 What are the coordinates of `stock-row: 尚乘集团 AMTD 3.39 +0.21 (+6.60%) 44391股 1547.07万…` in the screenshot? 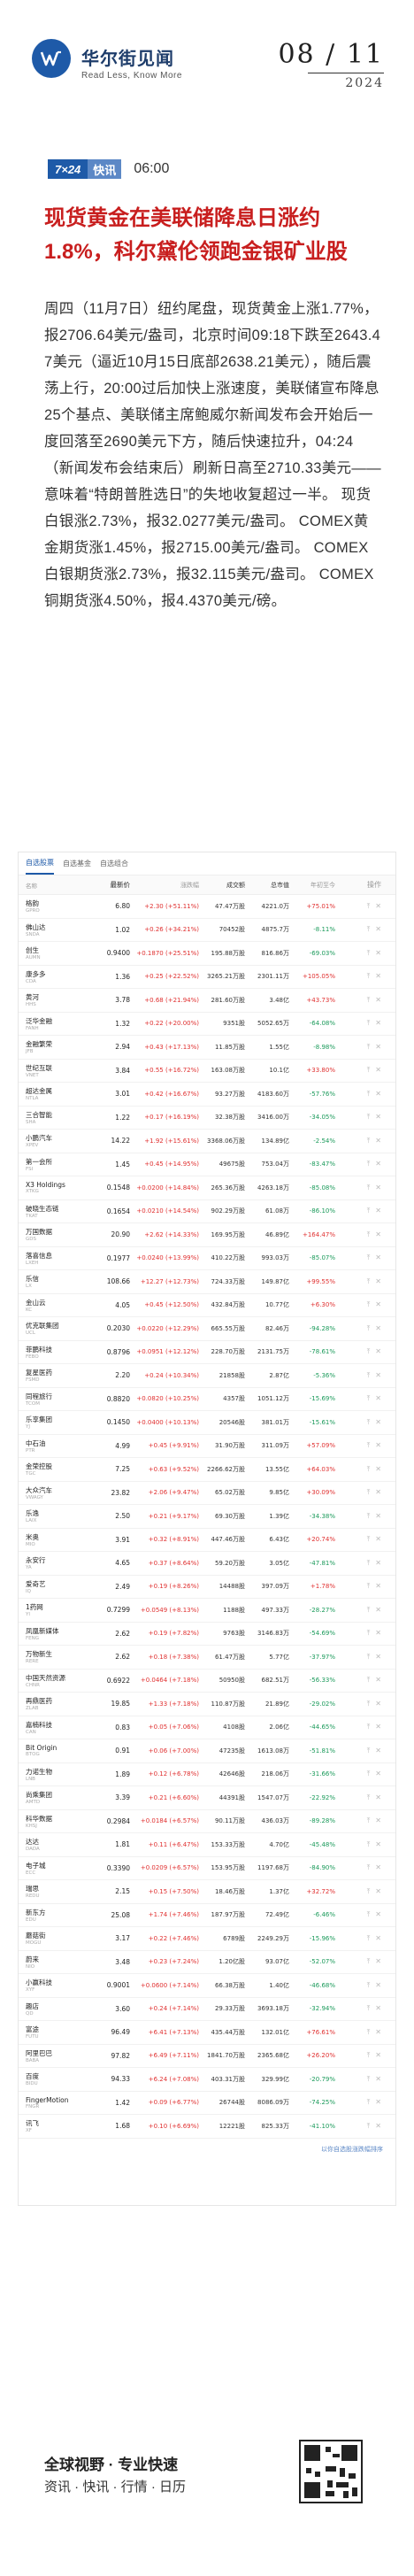 It's located at (207, 1798).